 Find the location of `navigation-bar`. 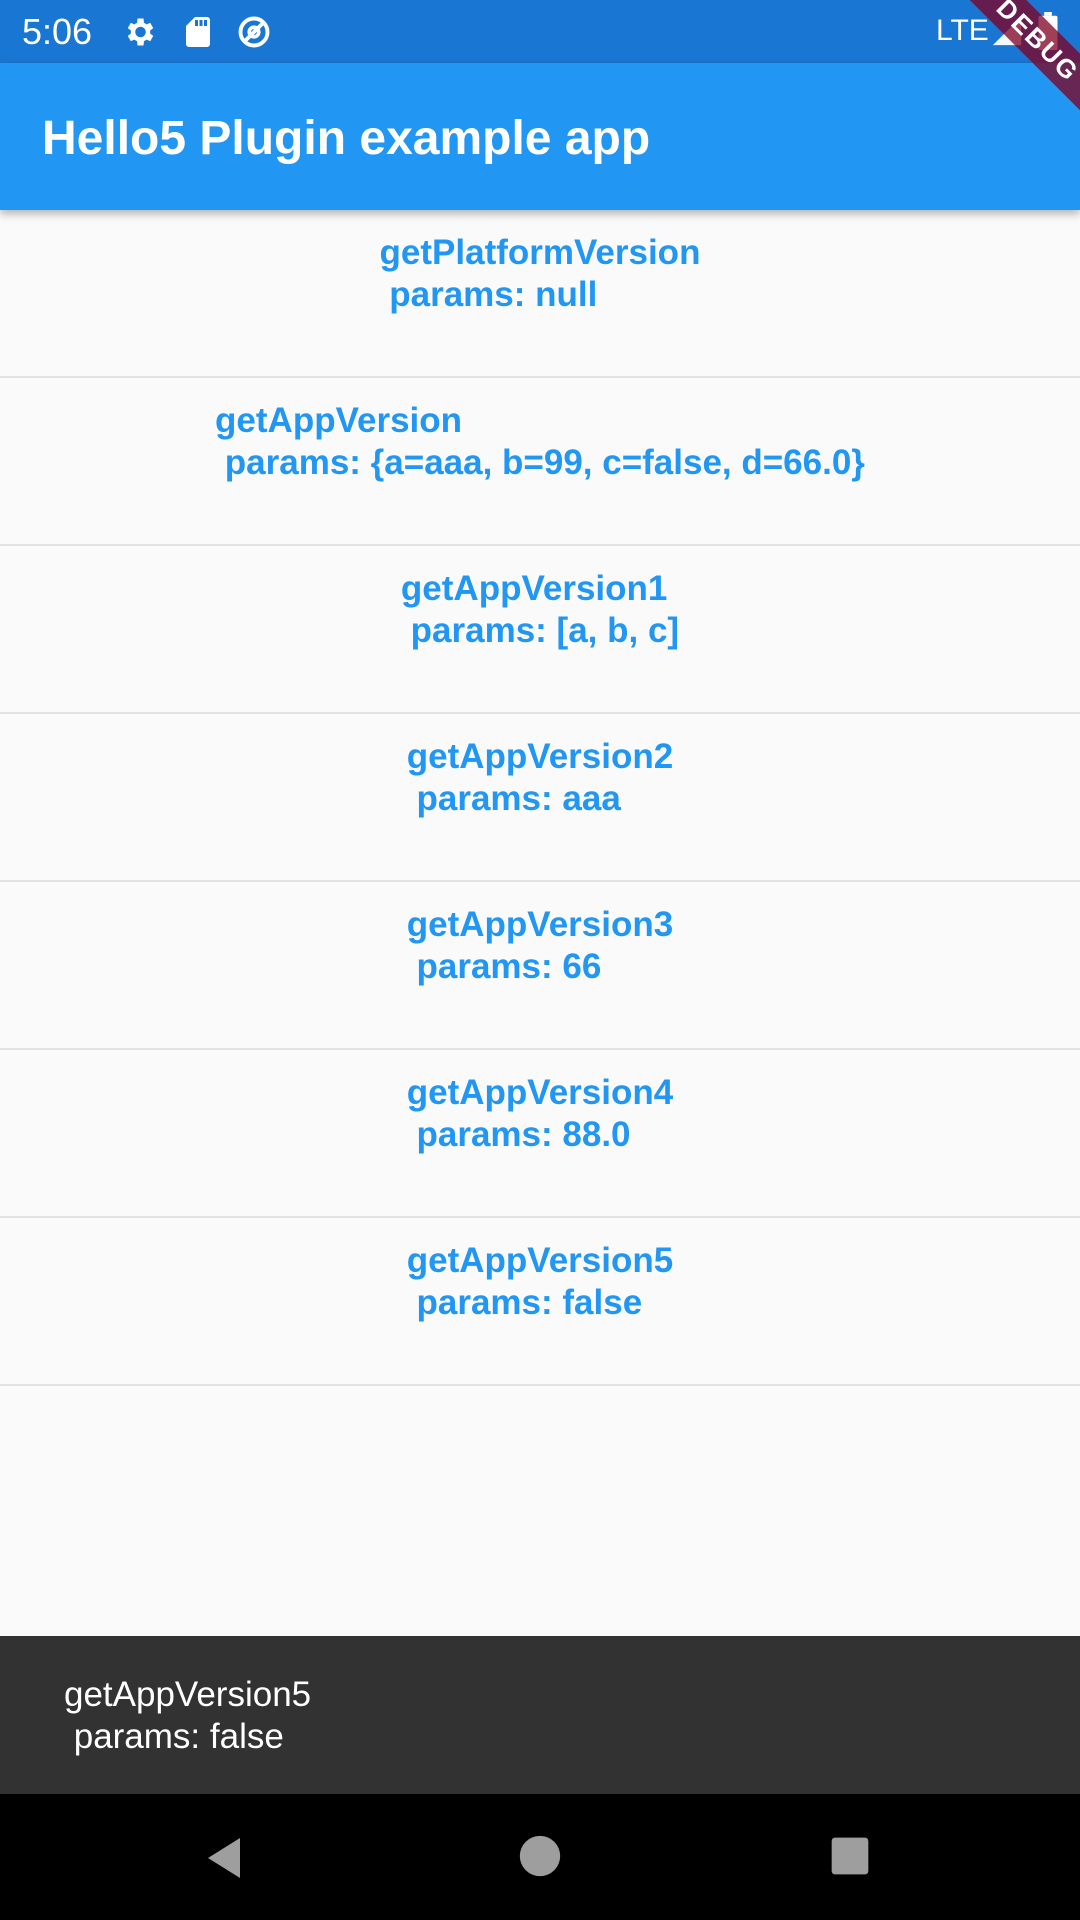

navigation-bar is located at coordinates (540, 1857).